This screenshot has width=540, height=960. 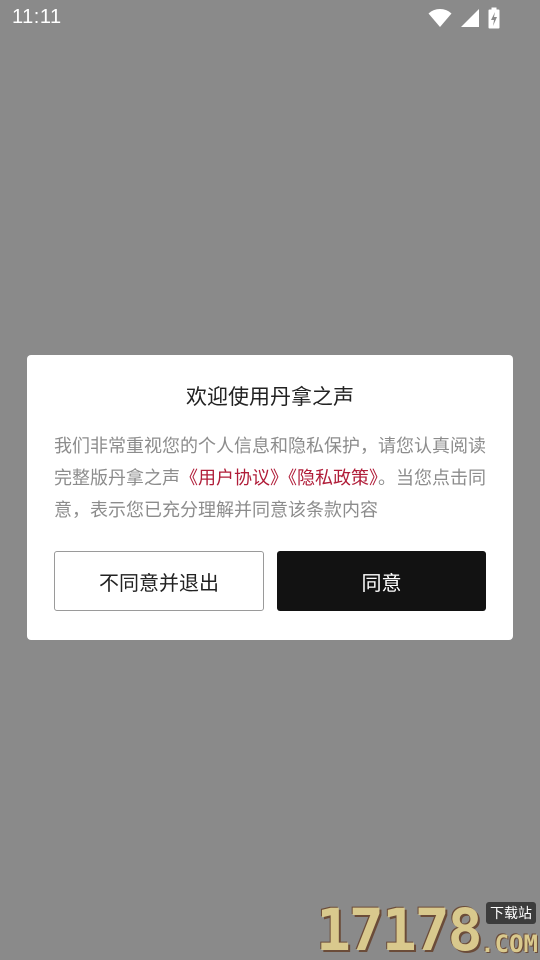 What do you see at coordinates (511, 913) in the screenshot?
I see `watermark-badge: 下载站` at bounding box center [511, 913].